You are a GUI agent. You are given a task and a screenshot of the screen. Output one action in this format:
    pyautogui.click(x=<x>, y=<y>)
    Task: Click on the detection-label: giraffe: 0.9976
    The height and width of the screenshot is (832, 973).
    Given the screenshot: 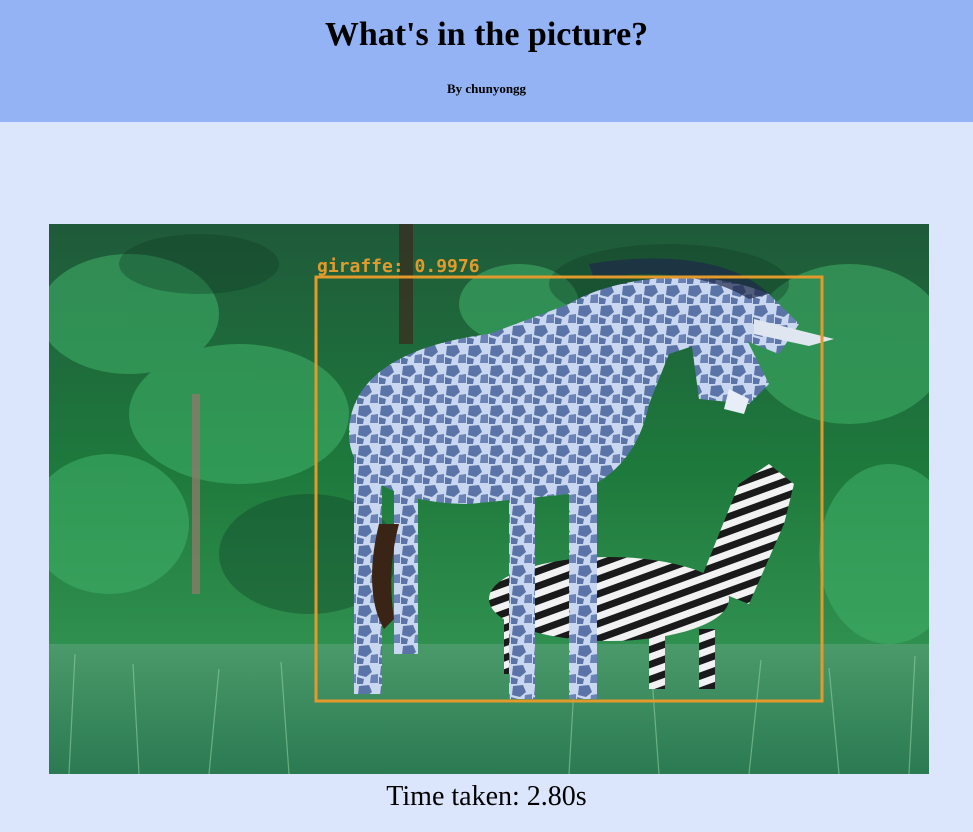 What is the action you would take?
    pyautogui.click(x=398, y=266)
    